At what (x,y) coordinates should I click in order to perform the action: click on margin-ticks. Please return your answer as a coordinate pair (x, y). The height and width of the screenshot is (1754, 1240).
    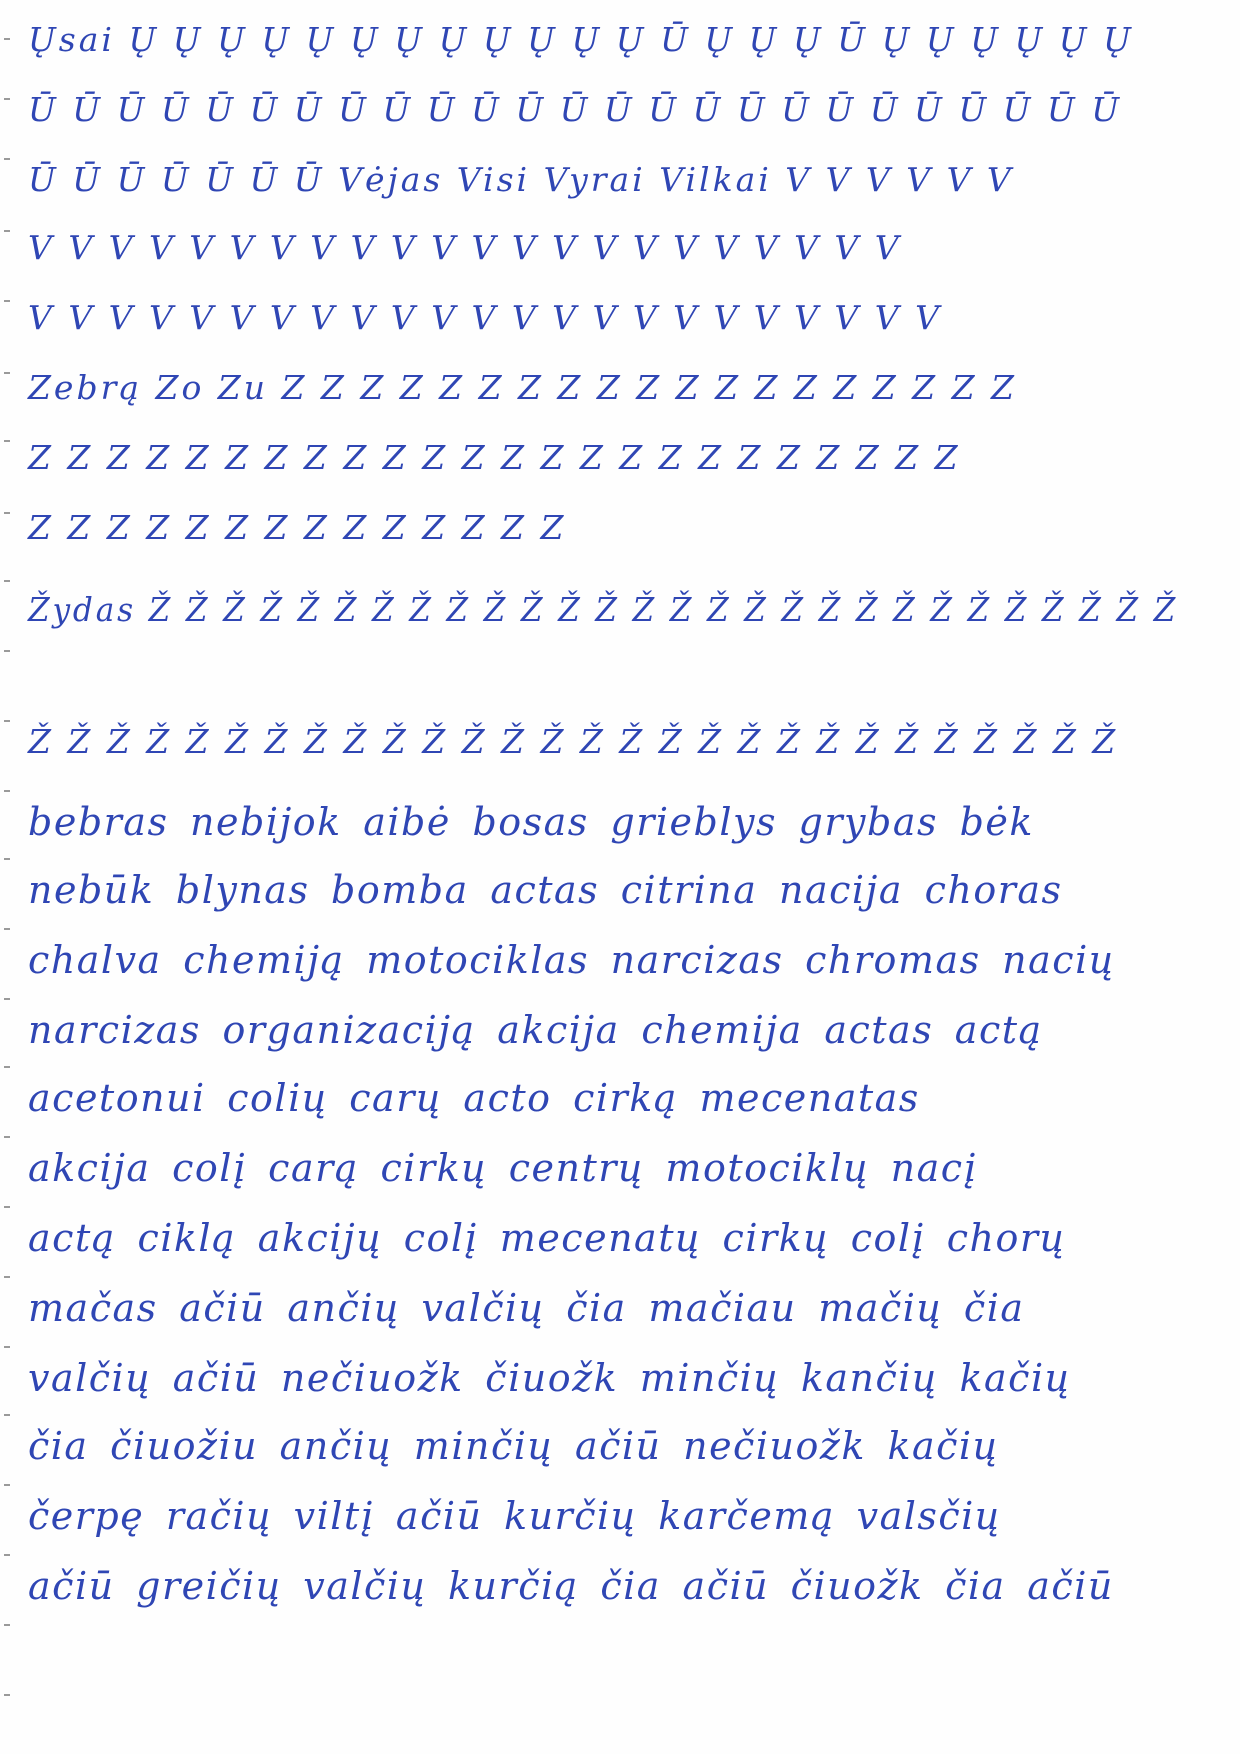
    Looking at the image, I should click on (10, 877).